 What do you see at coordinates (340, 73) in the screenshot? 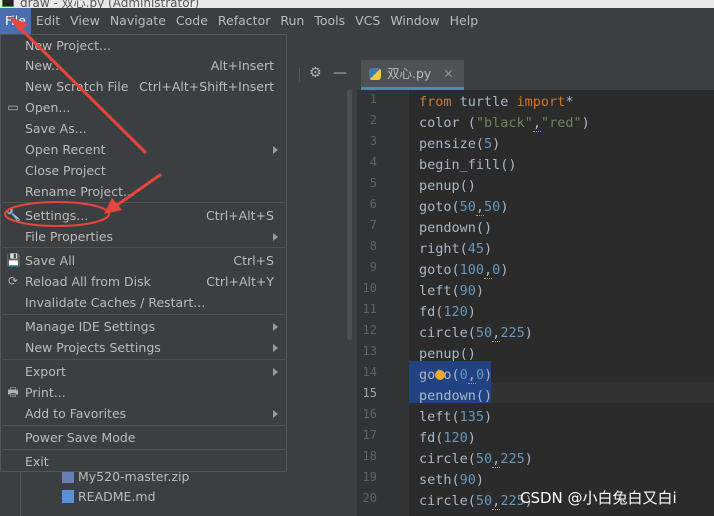
I see `minimize-icon: —` at bounding box center [340, 73].